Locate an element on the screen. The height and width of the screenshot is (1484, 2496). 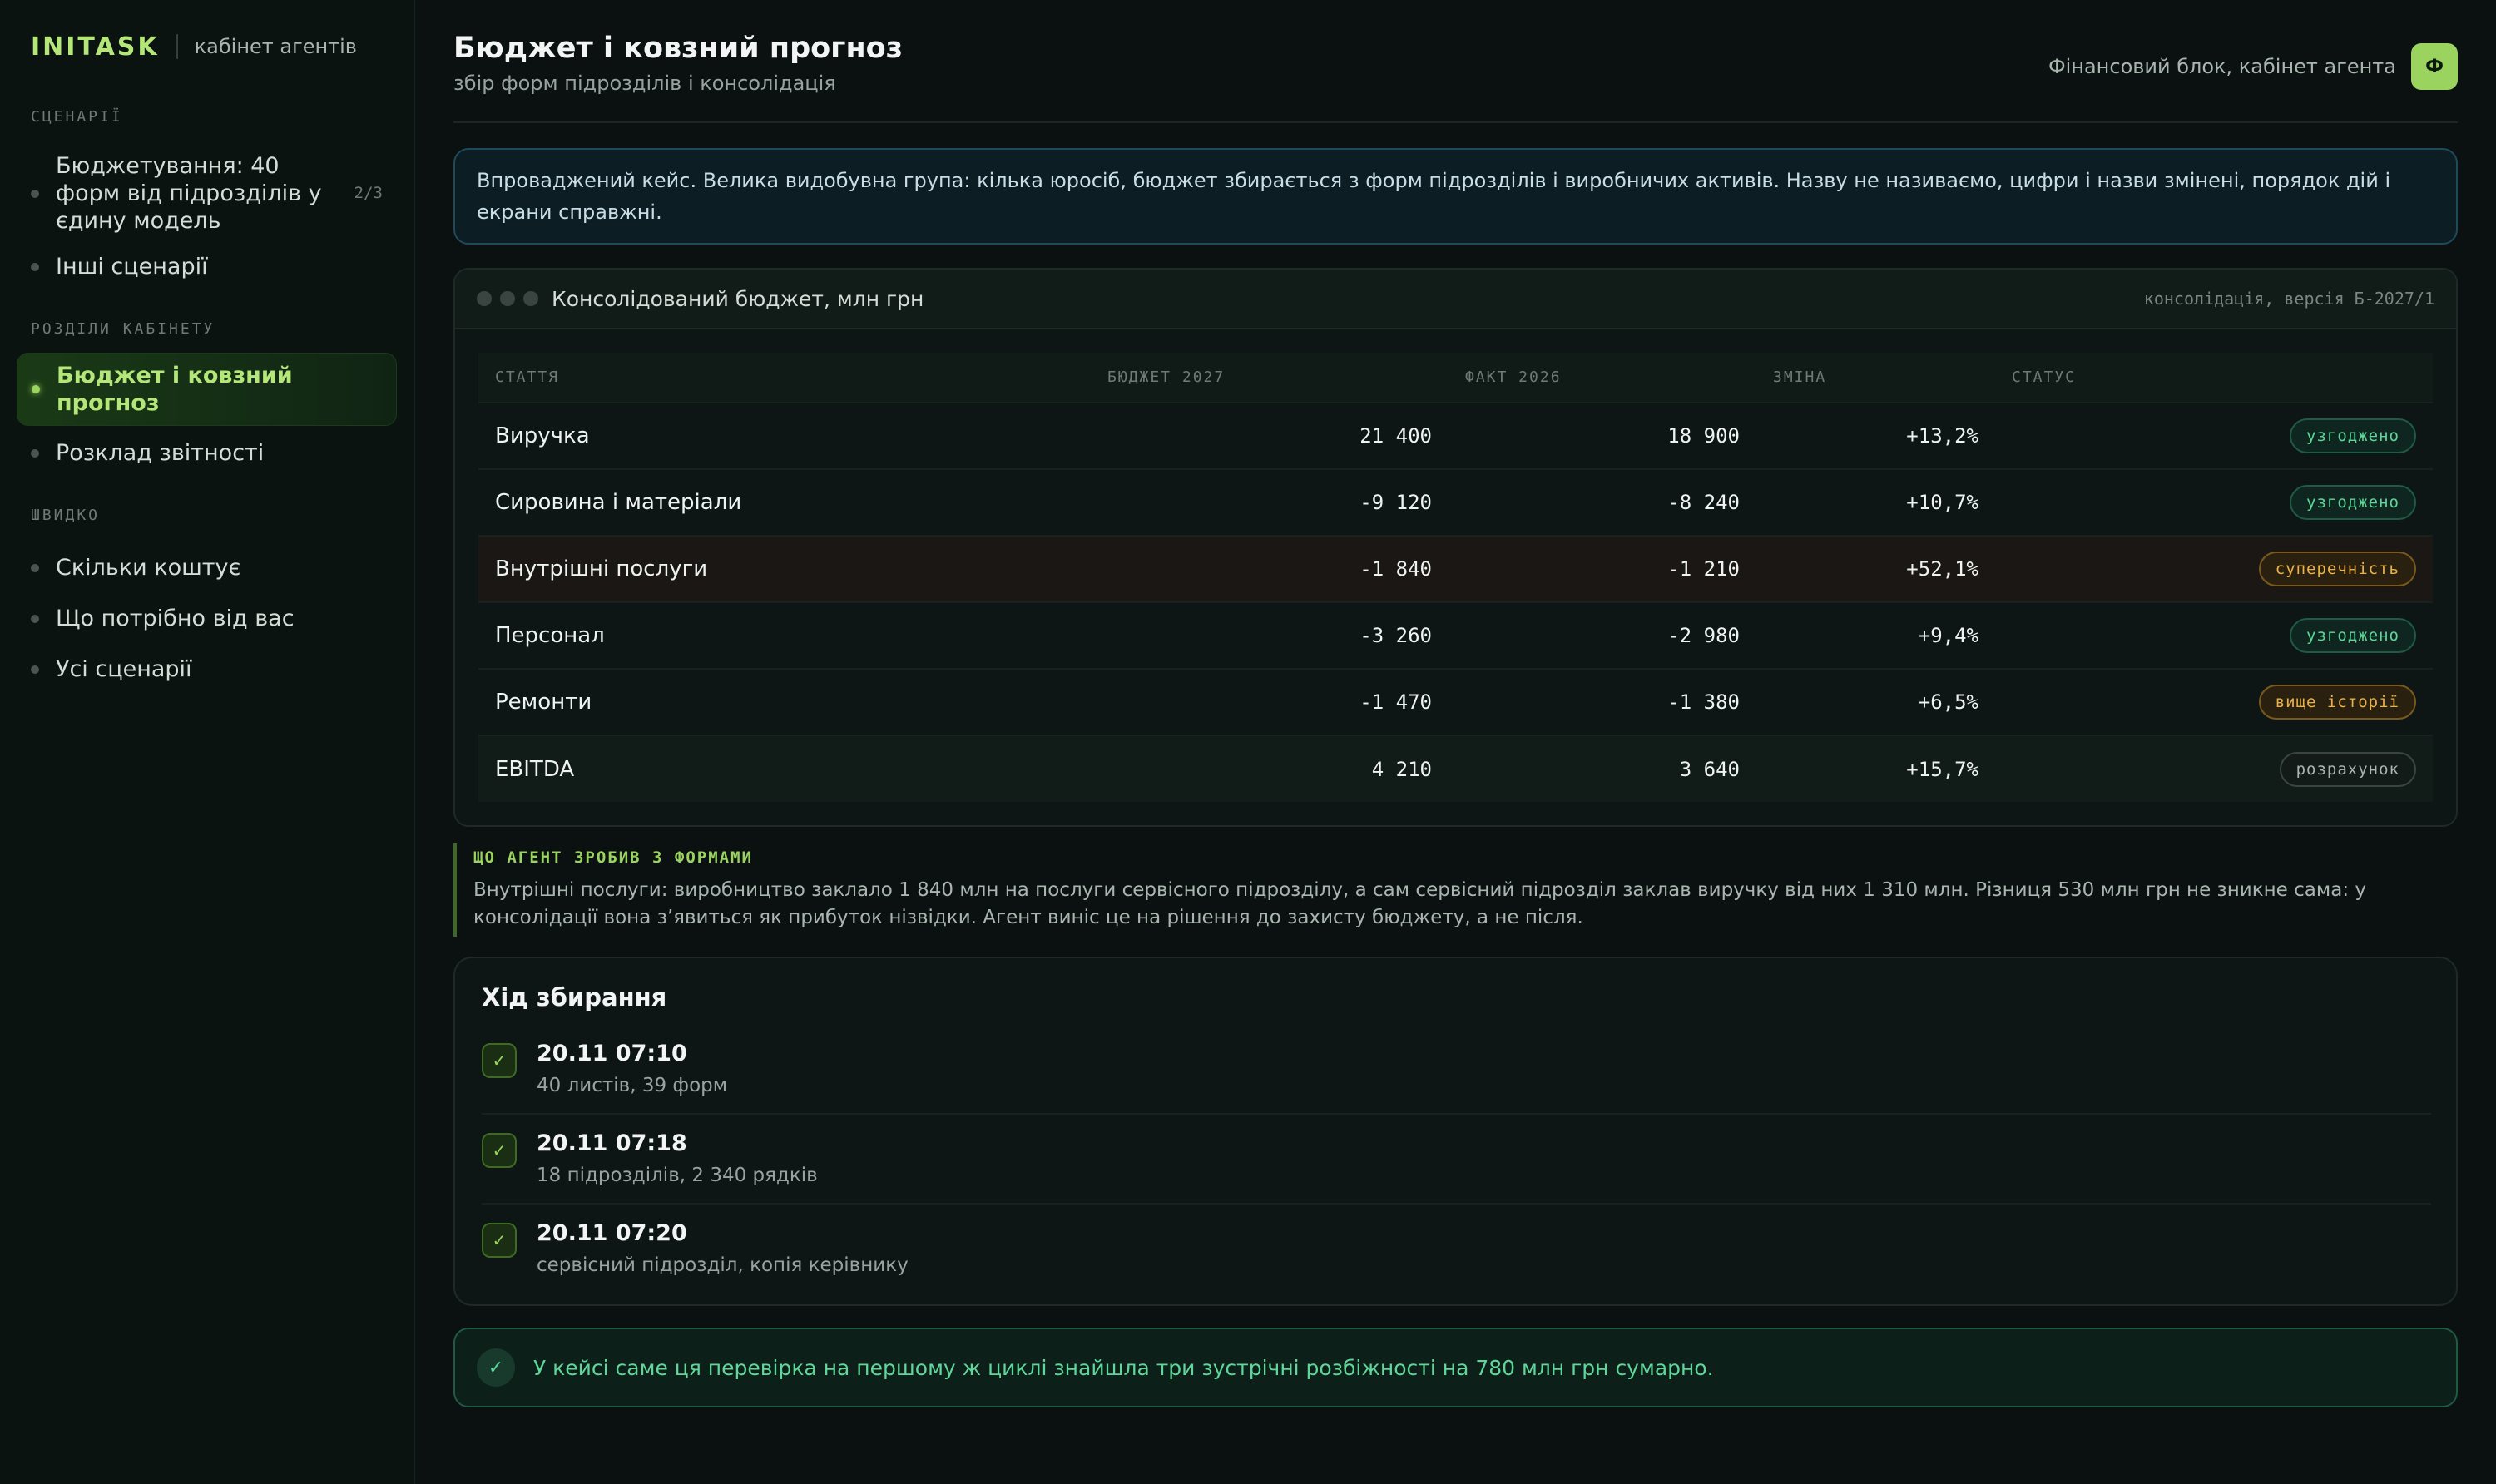
cell-budget: -9 120 is located at coordinates (1270, 502).